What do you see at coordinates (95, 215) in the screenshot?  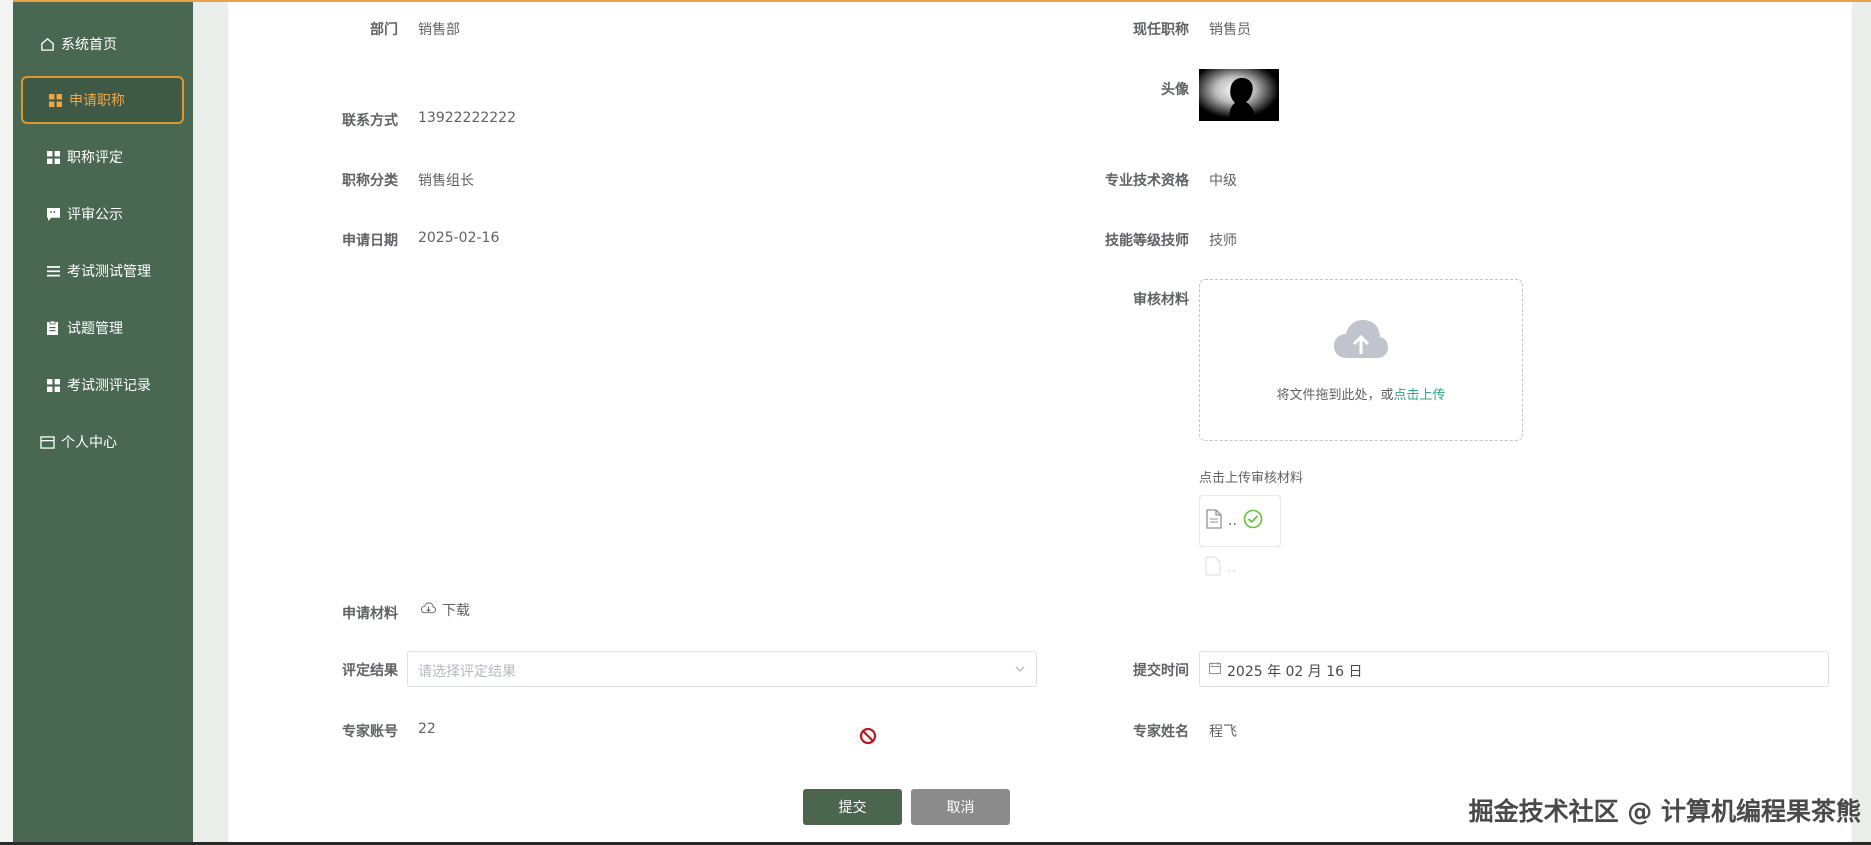 I see `sidebar-item-label: 评审公示` at bounding box center [95, 215].